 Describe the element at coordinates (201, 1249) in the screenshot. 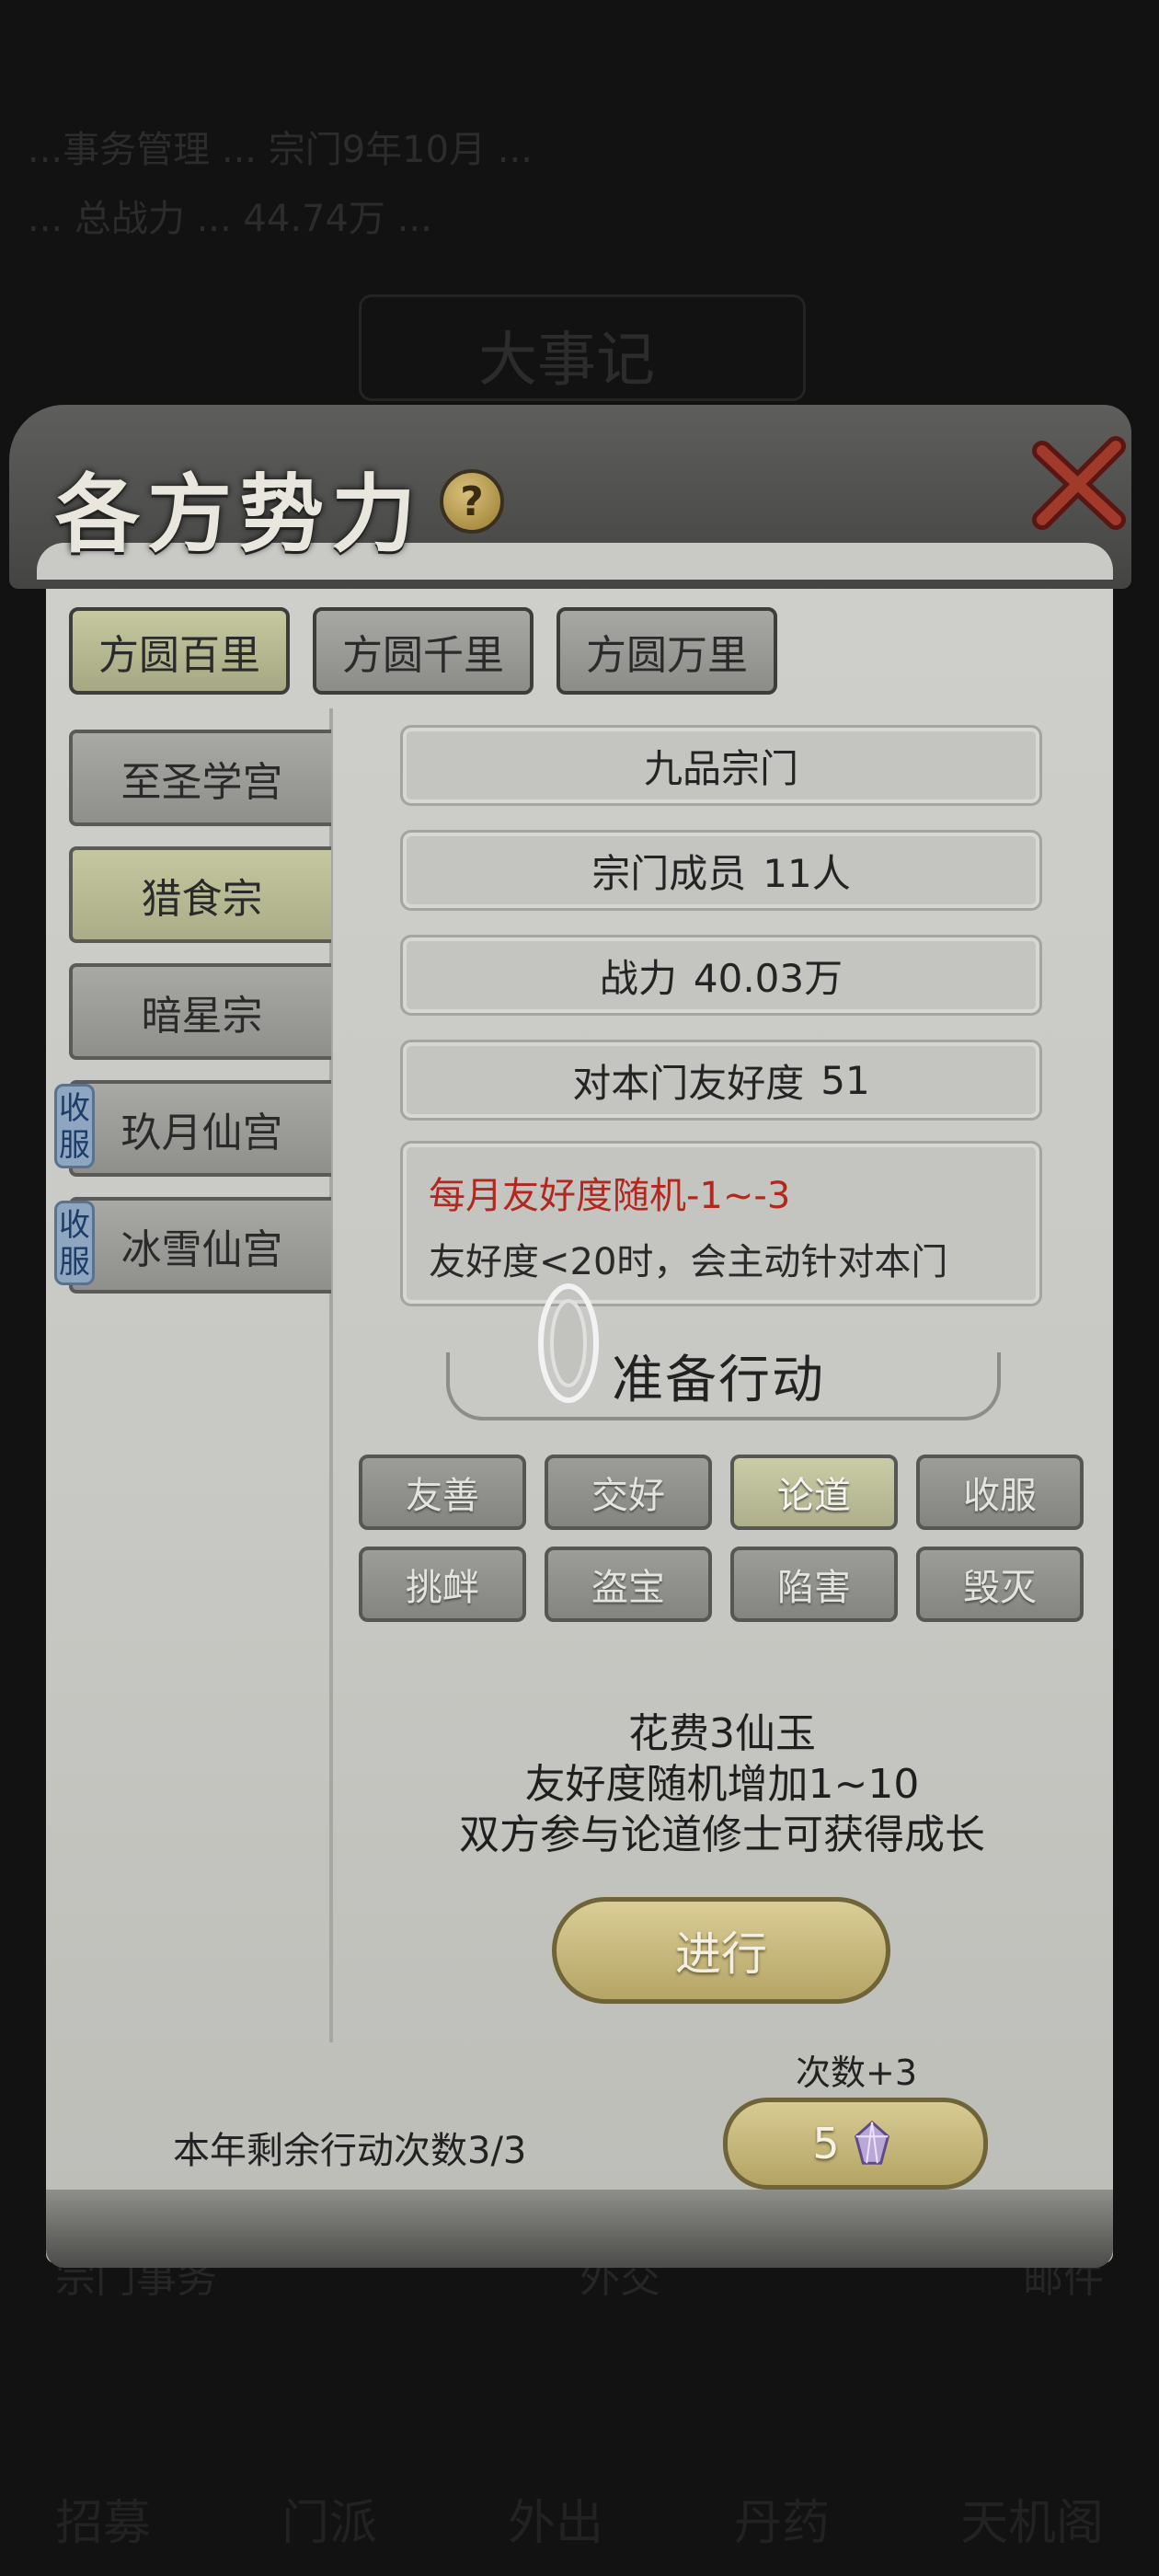

I see `faction-name: 冰雪仙宫` at that location.